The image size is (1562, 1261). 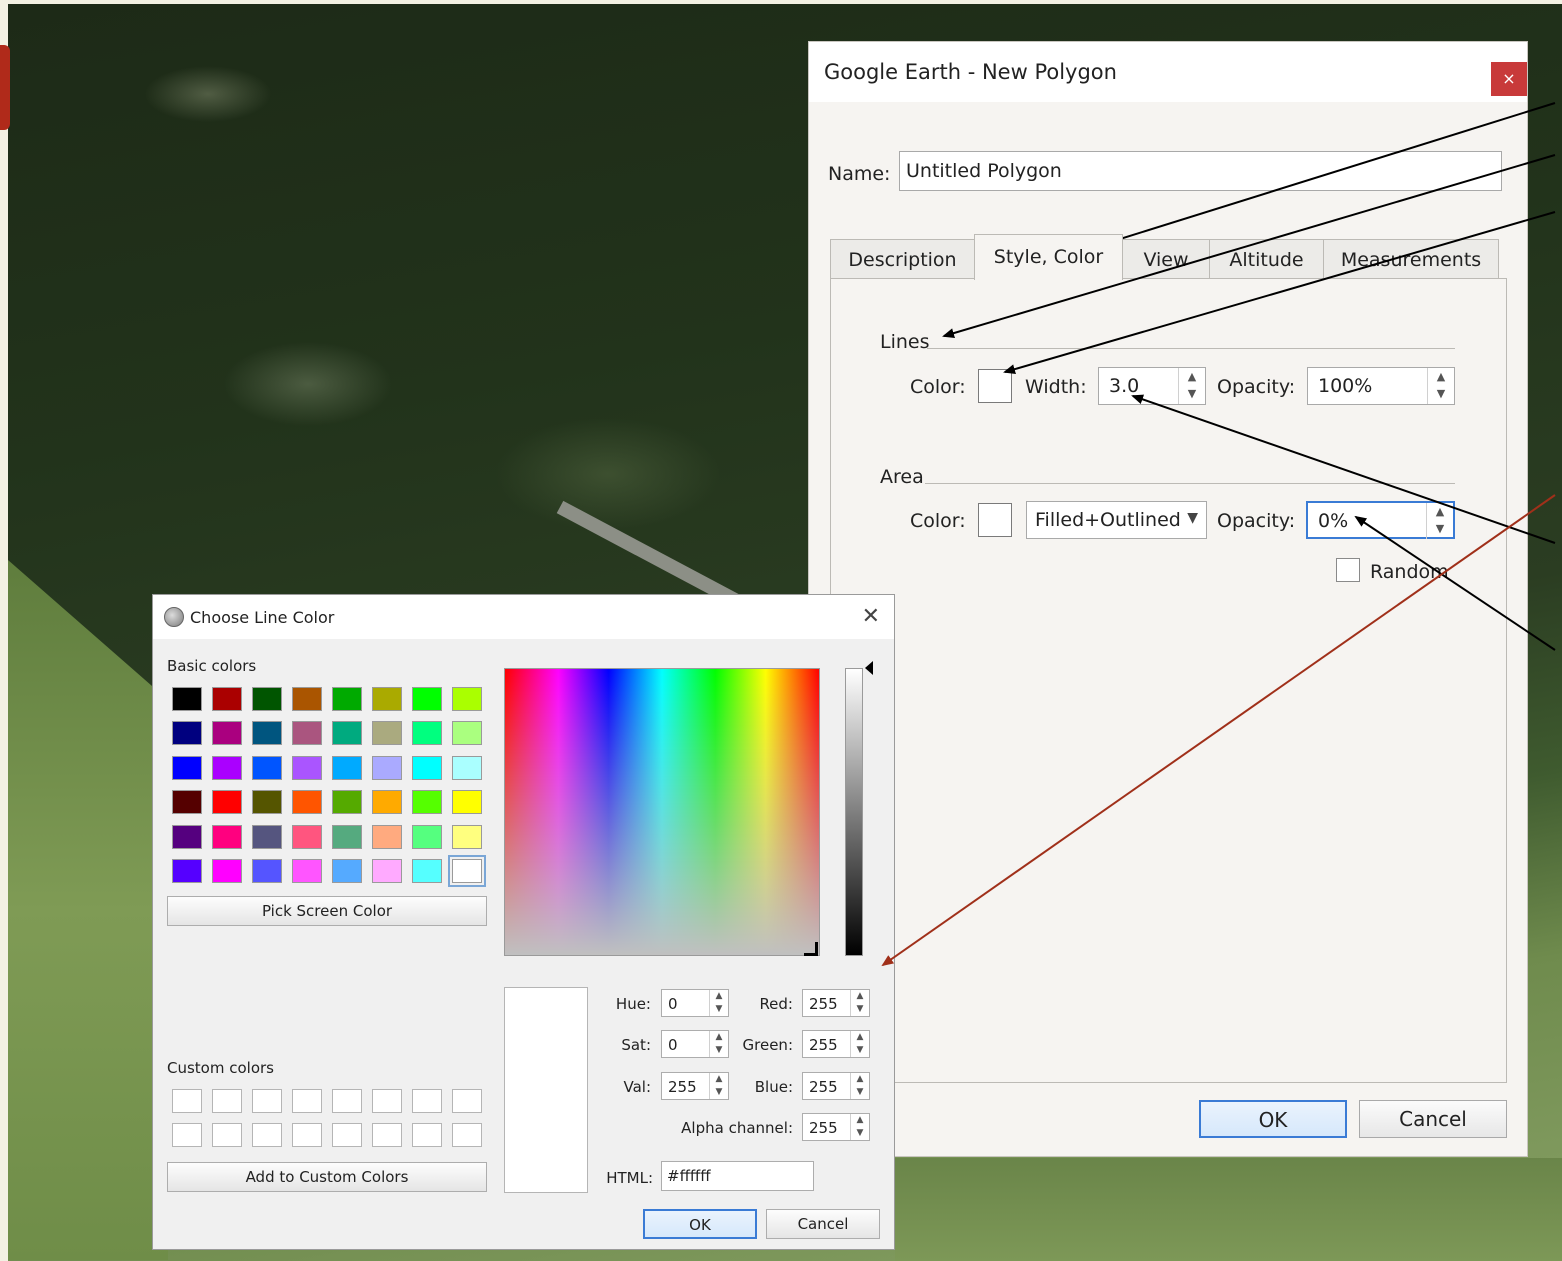 What do you see at coordinates (1116, 520) in the screenshot?
I see `area-mode-dropdown: Filled+Outlined ▼` at bounding box center [1116, 520].